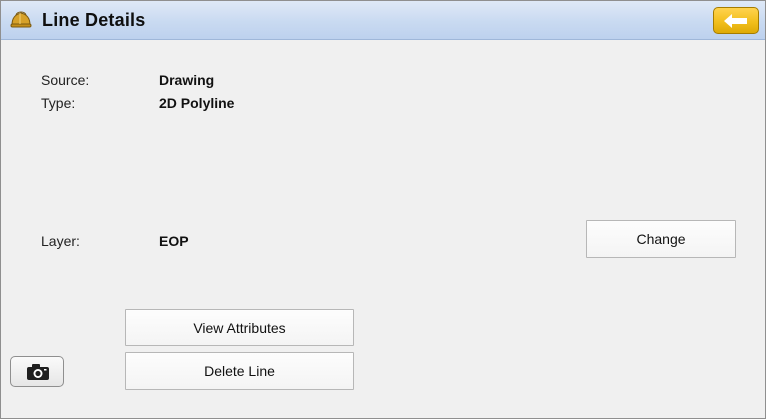 The height and width of the screenshot is (419, 766). I want to click on change-layer-button: Change, so click(661, 239).